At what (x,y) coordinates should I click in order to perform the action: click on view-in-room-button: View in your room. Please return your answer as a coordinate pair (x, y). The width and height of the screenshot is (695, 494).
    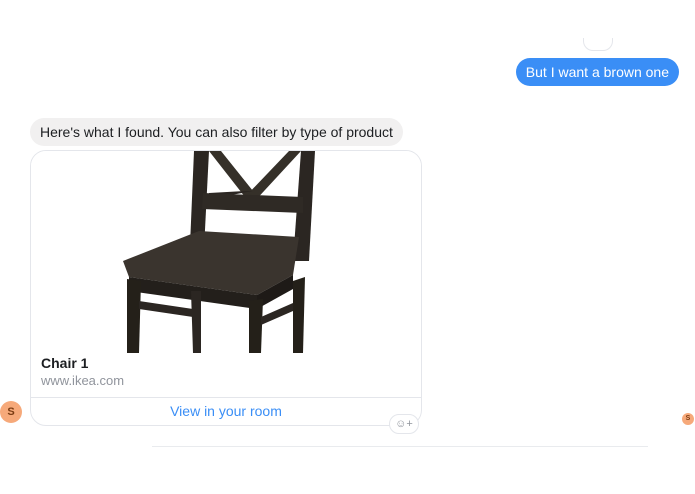
    Looking at the image, I should click on (226, 411).